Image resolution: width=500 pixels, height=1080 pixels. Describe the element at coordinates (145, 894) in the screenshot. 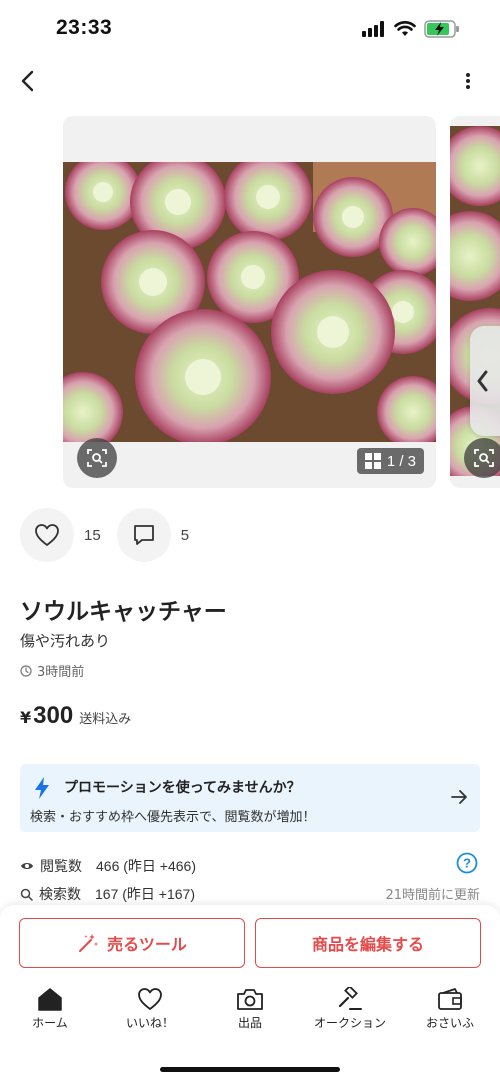

I see `searches-value: 167 (昨日 +167)` at that location.